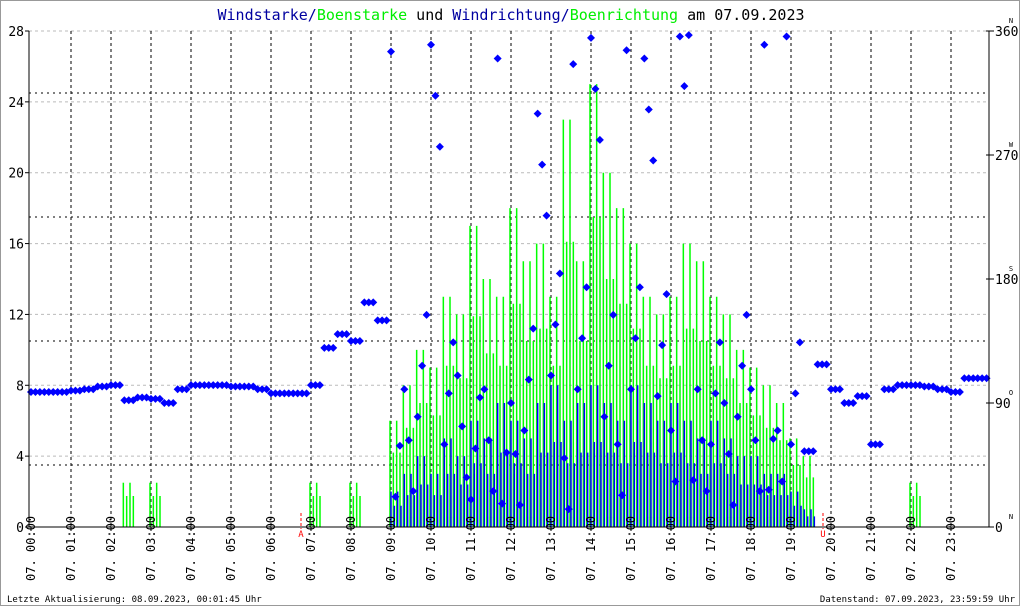 The width and height of the screenshot is (1020, 606). Describe the element at coordinates (20, 528) in the screenshot. I see `y-tick-label: 0` at that location.